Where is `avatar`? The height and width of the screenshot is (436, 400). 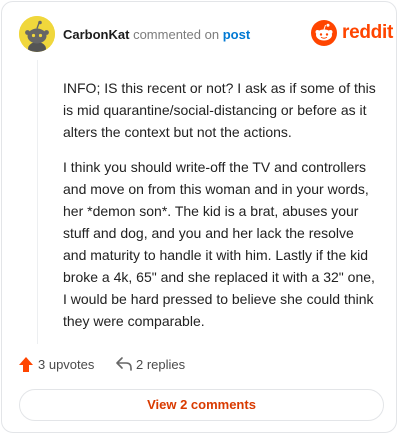 avatar is located at coordinates (37, 34).